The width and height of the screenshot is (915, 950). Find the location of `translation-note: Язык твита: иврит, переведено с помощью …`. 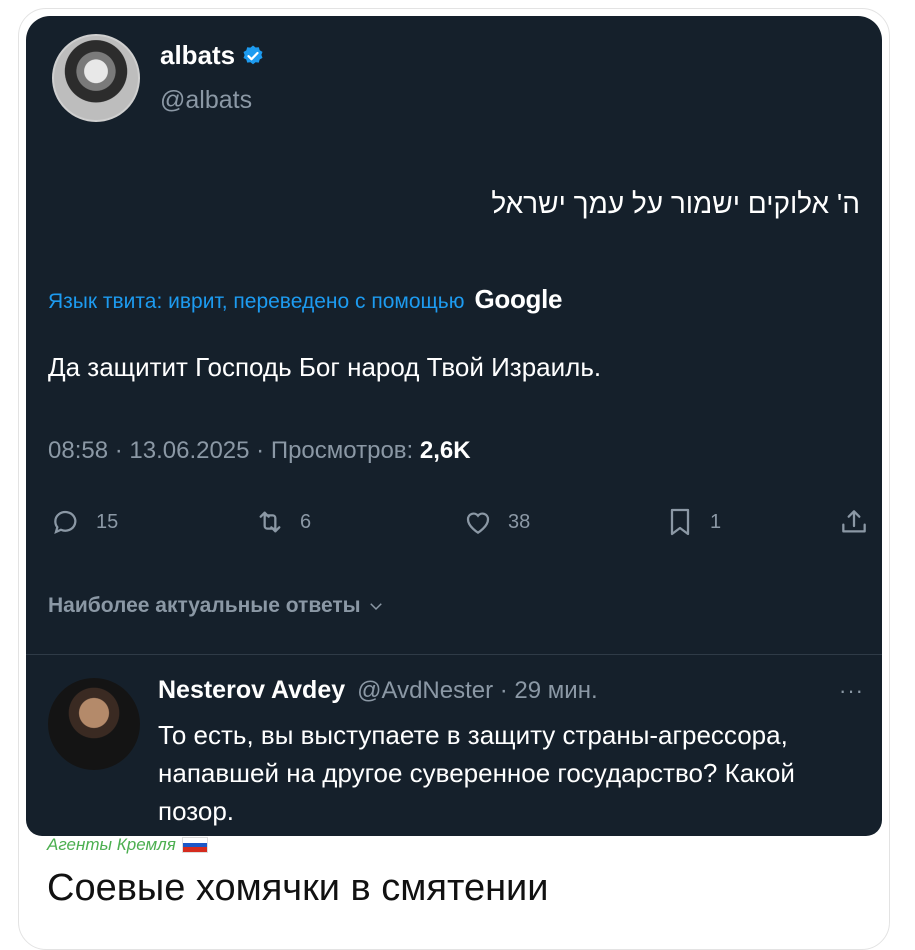

translation-note: Язык твита: иврит, переведено с помощью … is located at coordinates (305, 299).